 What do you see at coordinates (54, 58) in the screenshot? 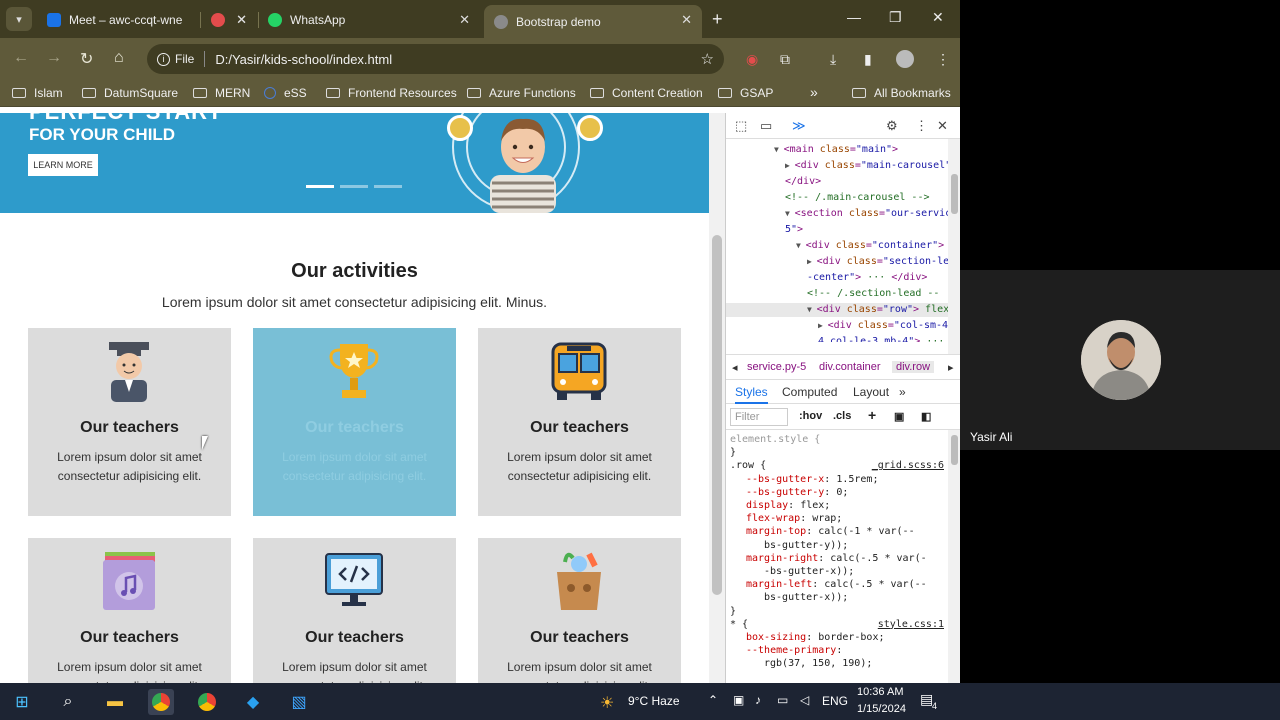
I see `forward-icon: →` at bounding box center [54, 58].